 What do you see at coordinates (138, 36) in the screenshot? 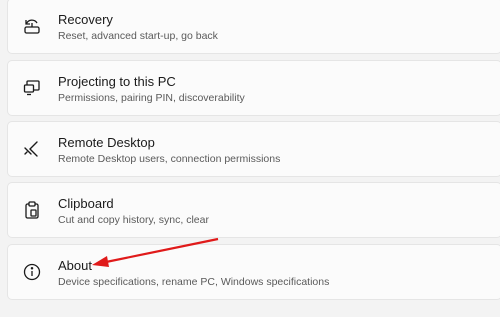
I see `settings-item-subtitle: Reset, advanced start-up, go back` at bounding box center [138, 36].